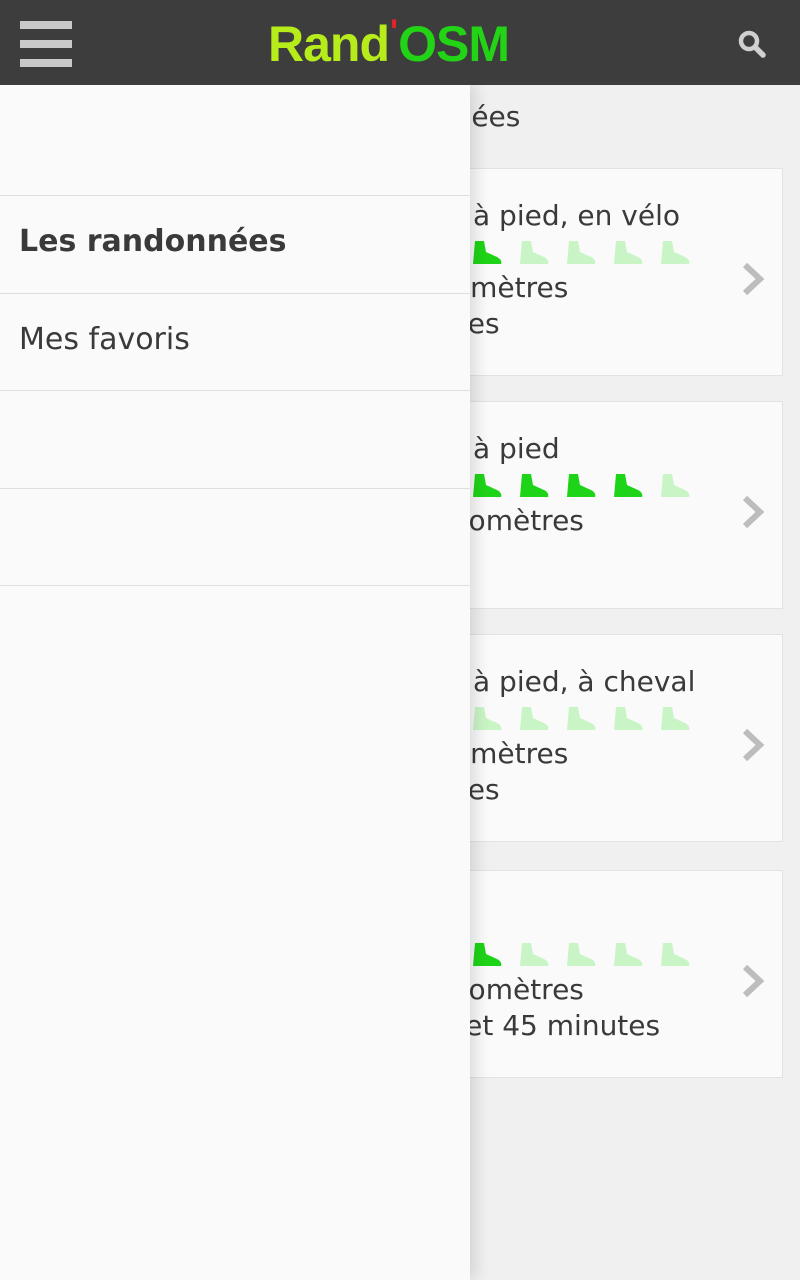 This screenshot has width=800, height=1280. What do you see at coordinates (454, 44) in the screenshot?
I see `logo-osm: OSM` at bounding box center [454, 44].